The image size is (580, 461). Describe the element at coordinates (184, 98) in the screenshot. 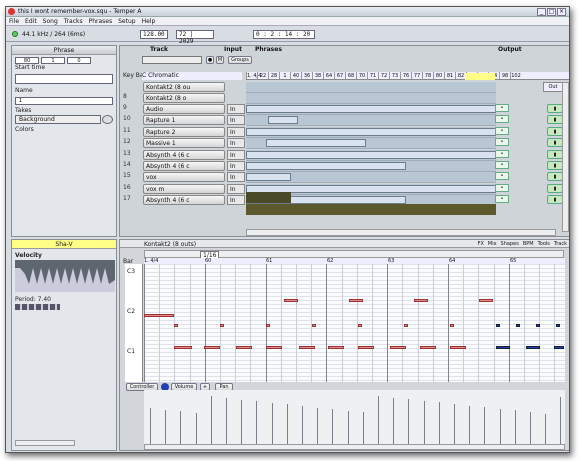

I see `track-name: Kontakt2 (8 o` at that location.